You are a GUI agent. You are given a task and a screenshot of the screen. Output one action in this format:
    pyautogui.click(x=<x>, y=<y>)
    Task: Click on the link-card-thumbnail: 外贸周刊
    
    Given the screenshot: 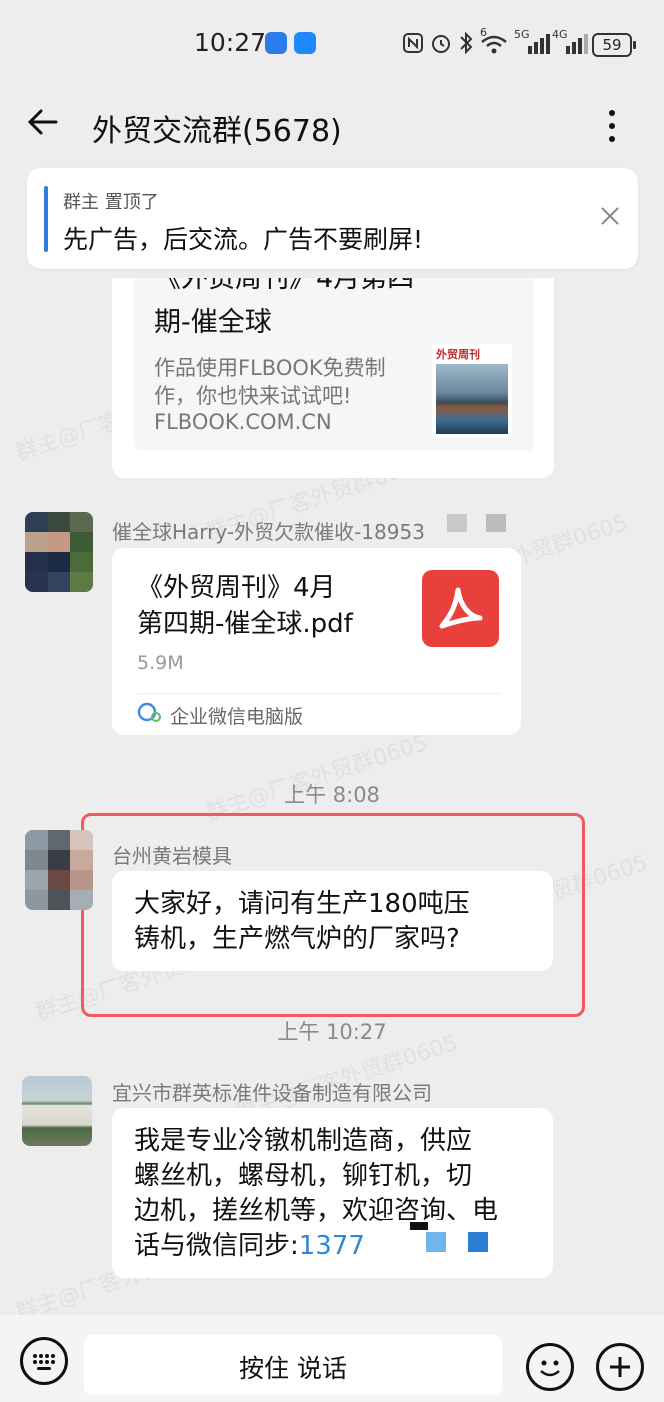 What is the action you would take?
    pyautogui.click(x=472, y=391)
    